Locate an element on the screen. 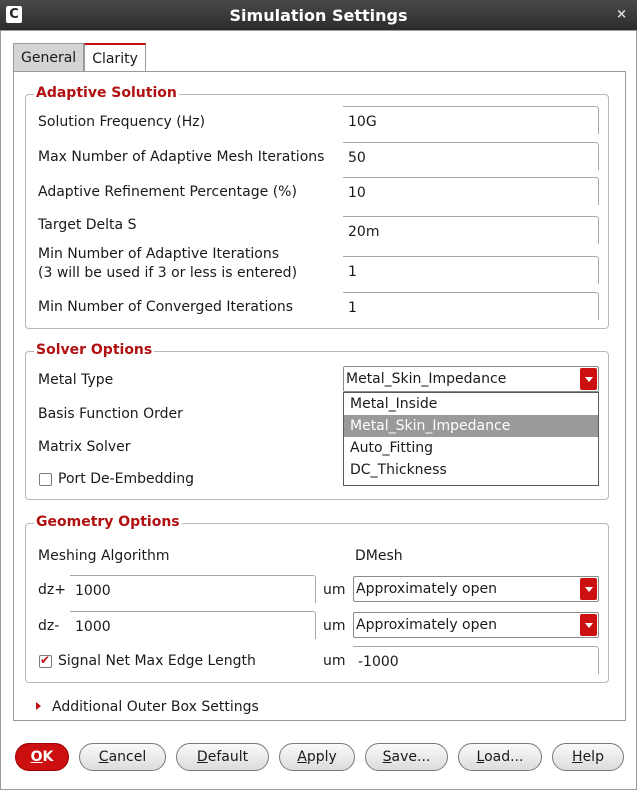 The height and width of the screenshot is (790, 637). basis-function-order-label: Basis Function Order is located at coordinates (110, 414).